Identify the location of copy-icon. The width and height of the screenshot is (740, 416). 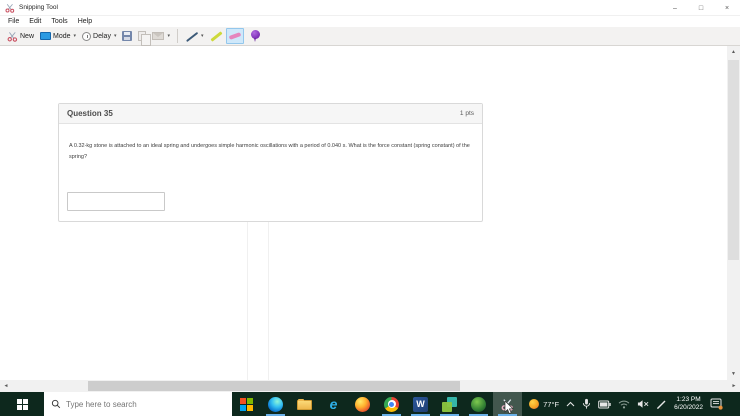
(145, 38).